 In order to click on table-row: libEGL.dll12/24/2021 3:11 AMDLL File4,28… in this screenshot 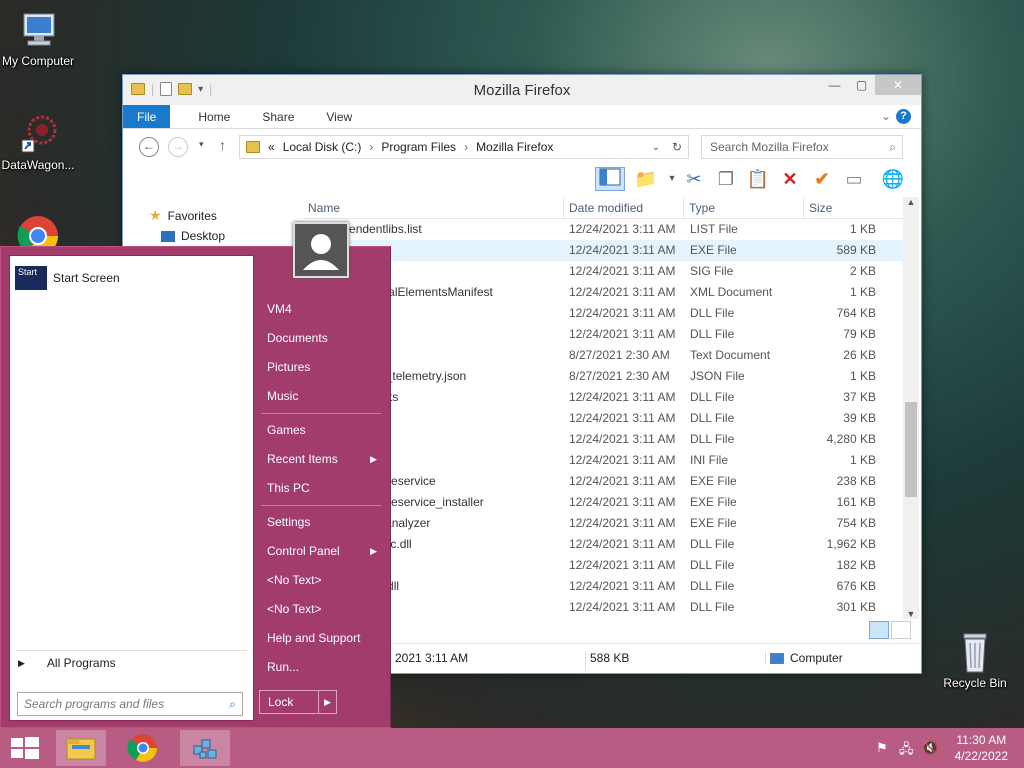, I will do `click(609, 439)`.